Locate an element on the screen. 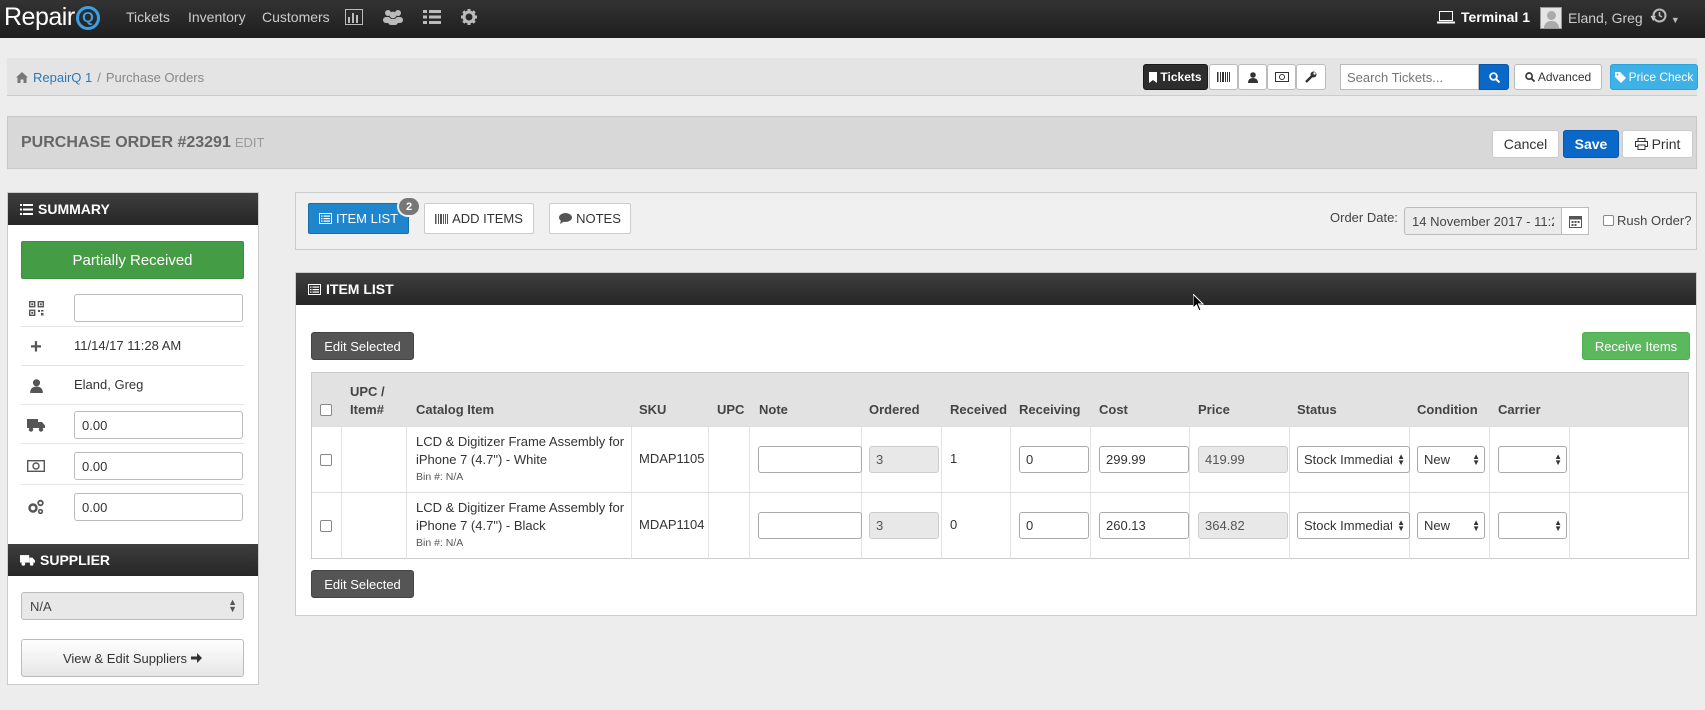 Image resolution: width=1705 pixels, height=710 pixels. status-badge: Partially Received is located at coordinates (132, 260).